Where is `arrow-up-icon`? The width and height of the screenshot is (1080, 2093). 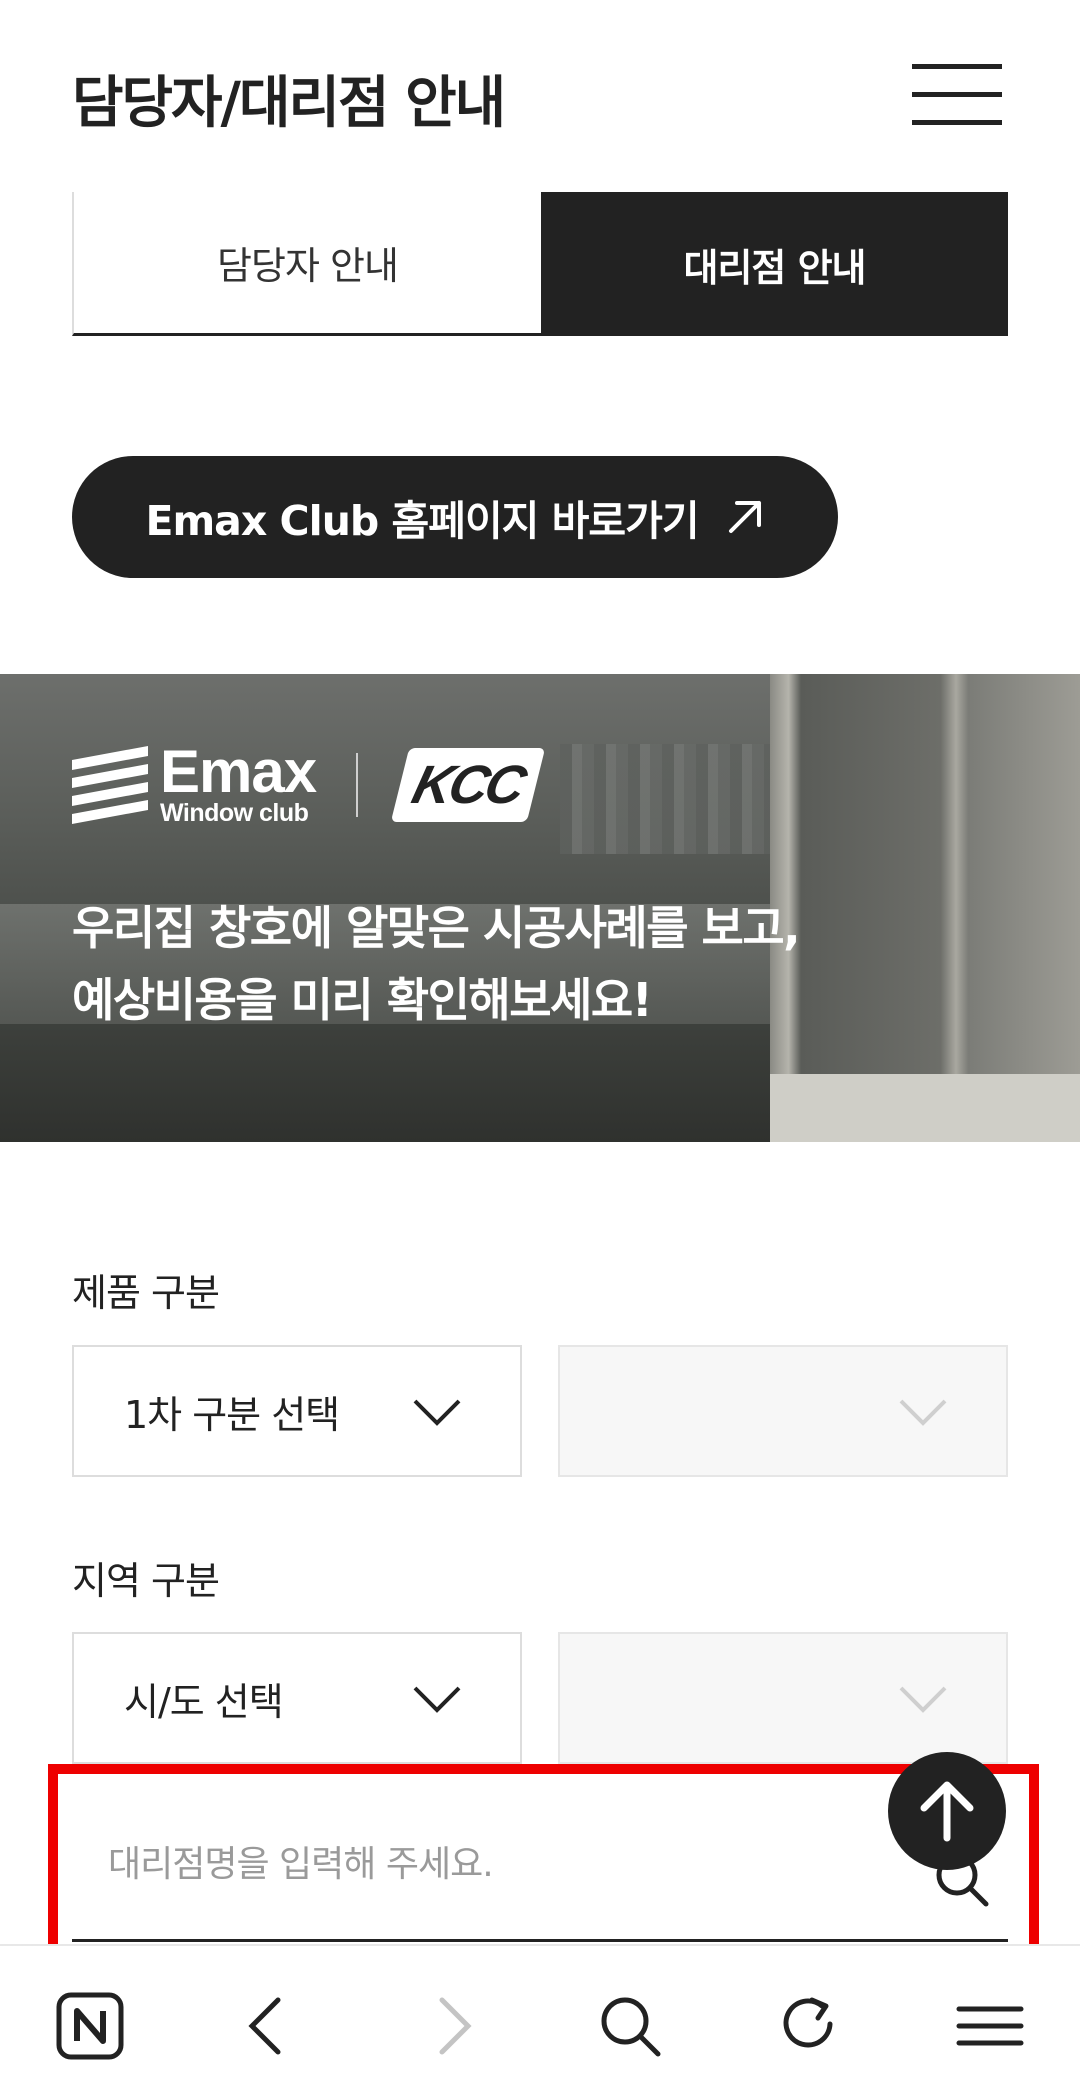
arrow-up-icon is located at coordinates (947, 1811).